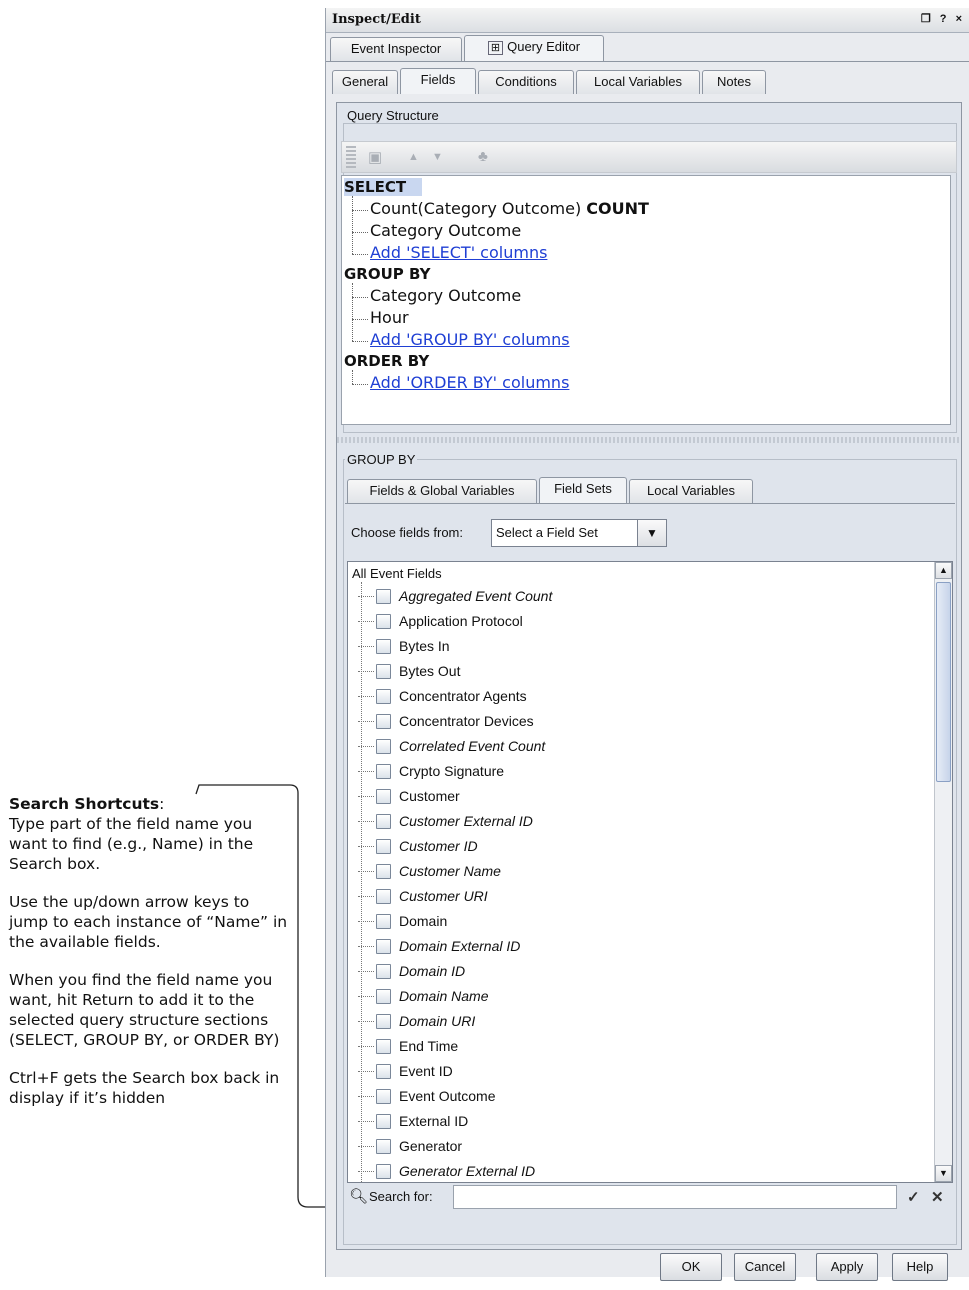 The width and height of the screenshot is (969, 1290). I want to click on tab-field-sets: Field Sets, so click(583, 490).